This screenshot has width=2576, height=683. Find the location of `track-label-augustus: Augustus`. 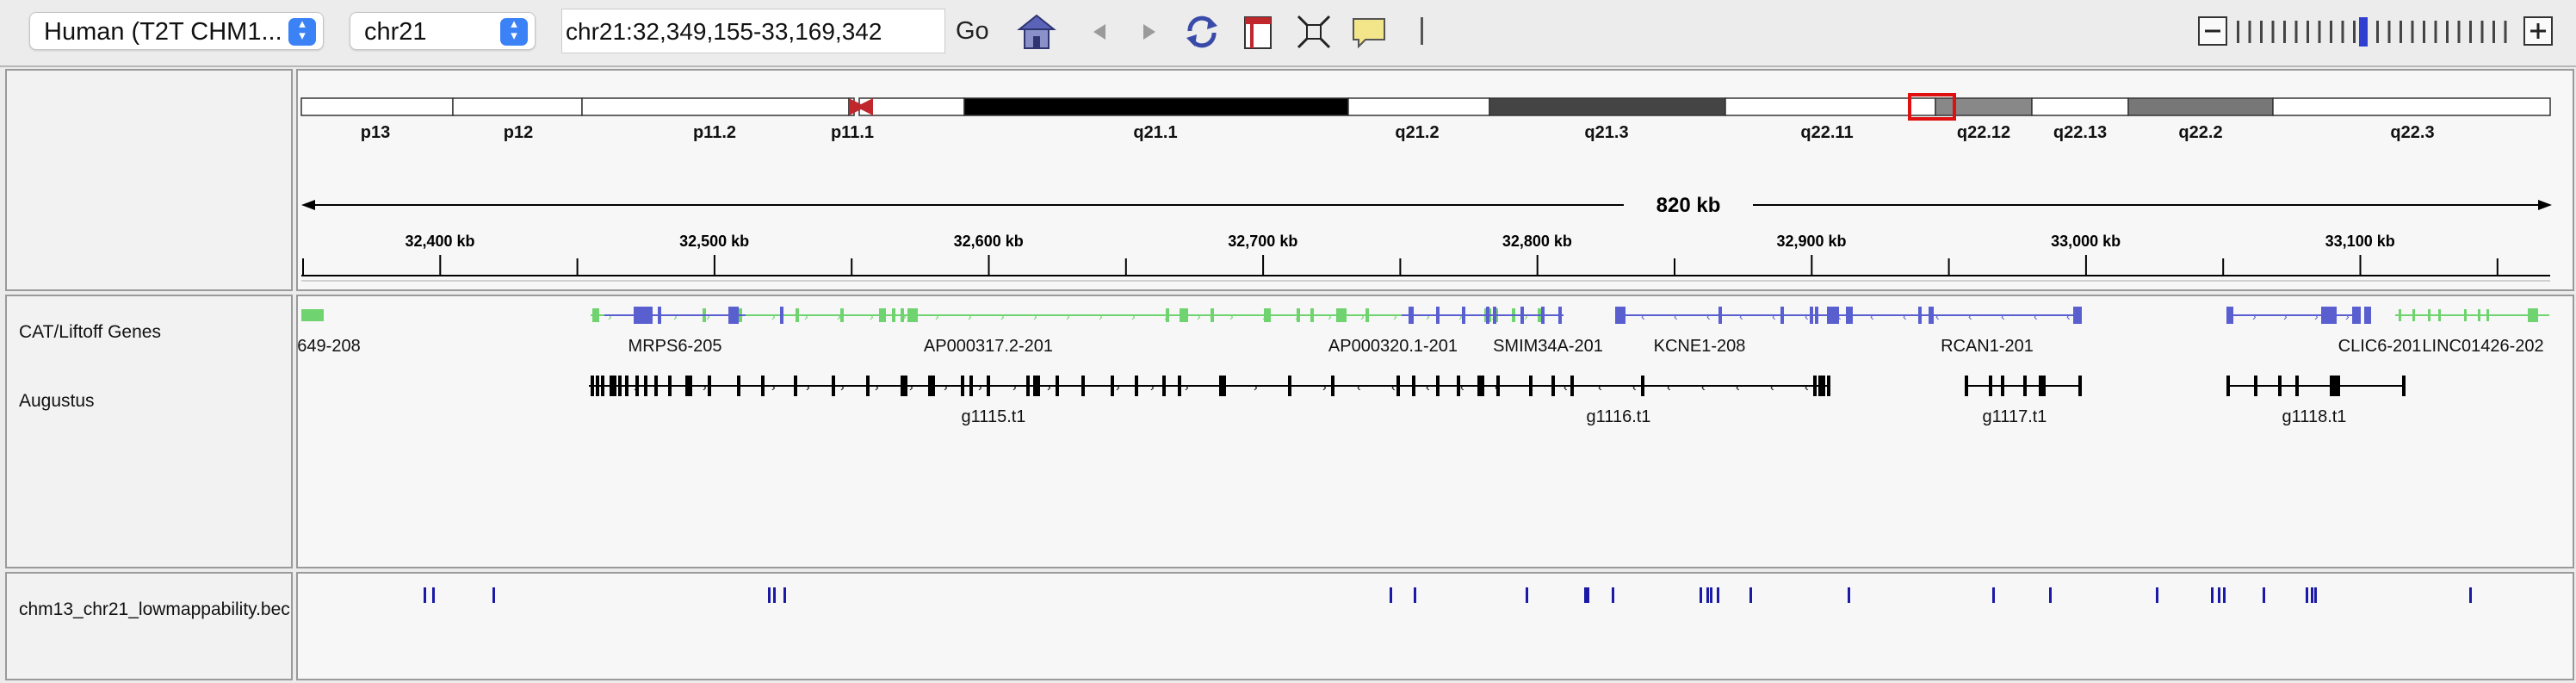

track-label-augustus: Augustus is located at coordinates (57, 401).